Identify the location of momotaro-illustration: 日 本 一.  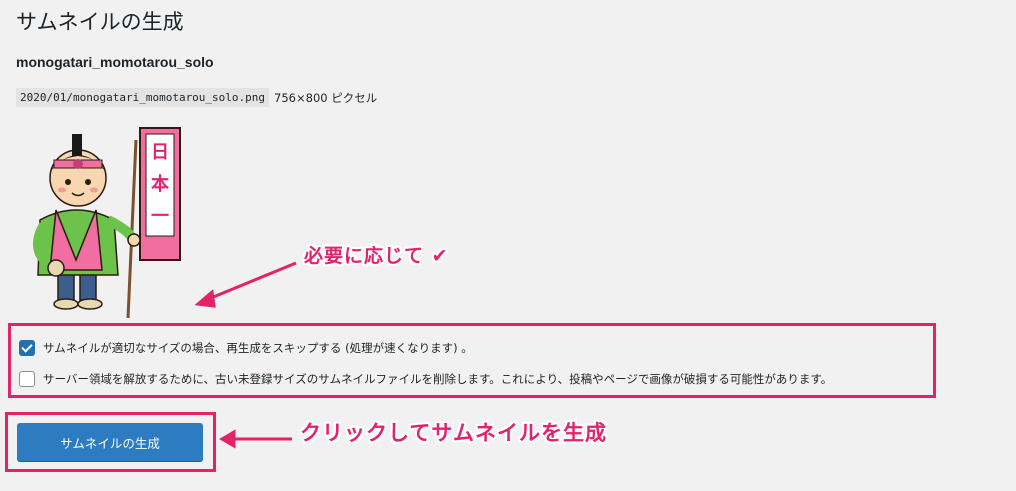
(107, 223).